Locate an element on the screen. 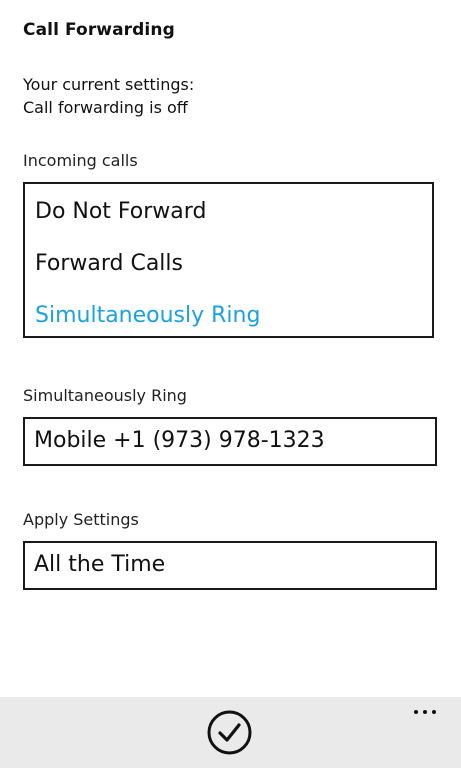 The image size is (461, 768). apply-settings-label: Apply Settings is located at coordinates (81, 519).